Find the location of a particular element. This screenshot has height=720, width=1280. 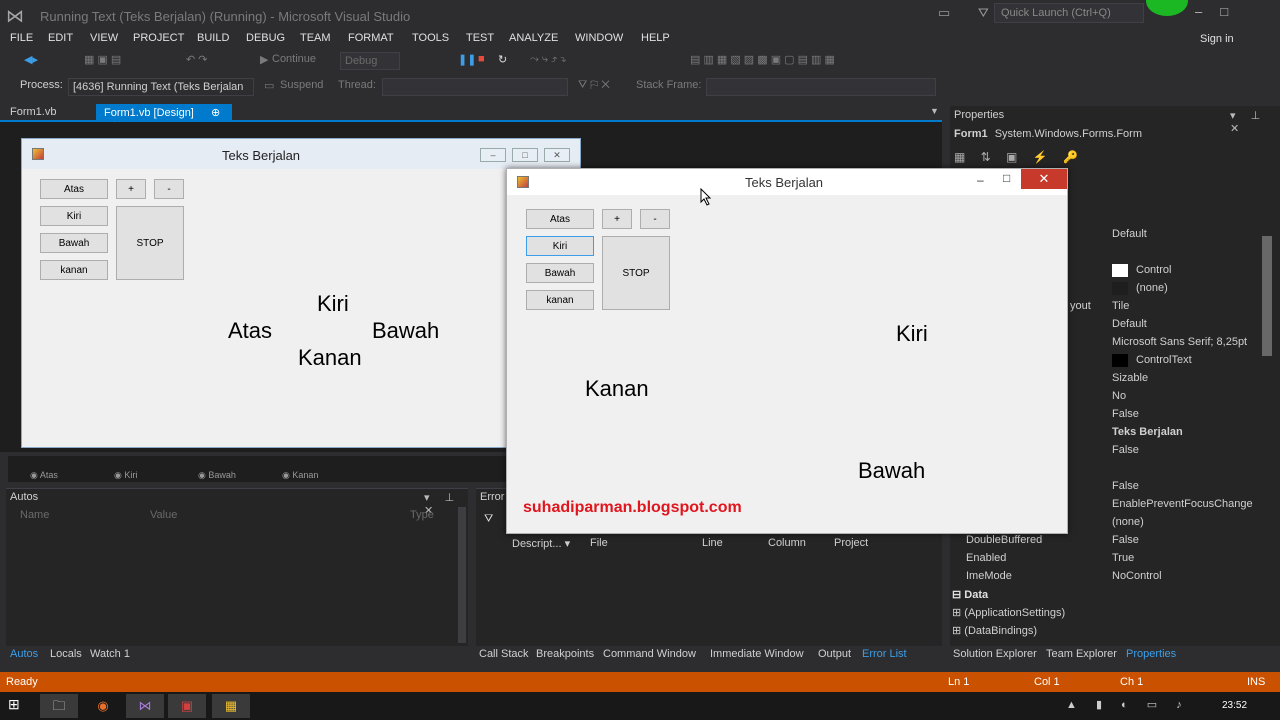

menu-help: HELP is located at coordinates (655, 38).